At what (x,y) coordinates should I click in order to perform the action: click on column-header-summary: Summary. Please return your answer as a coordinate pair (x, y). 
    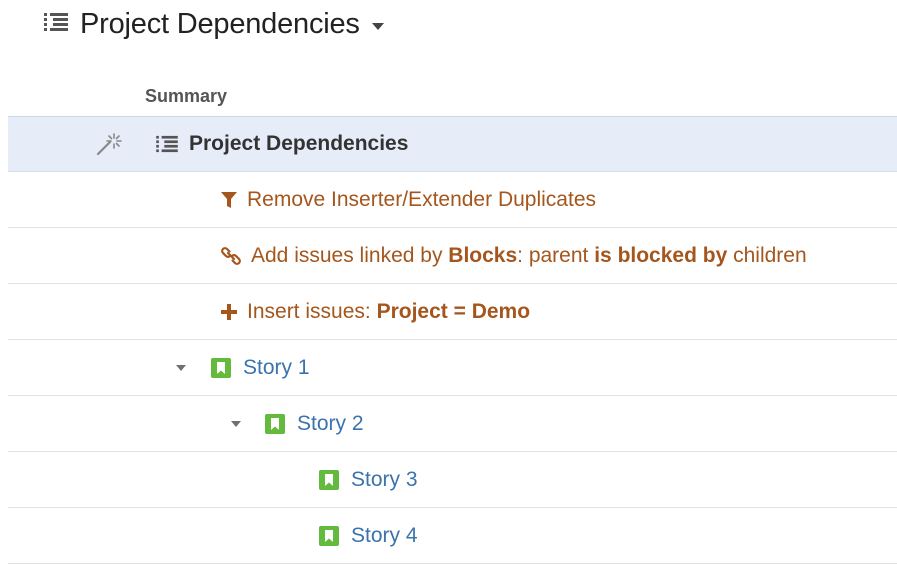
    Looking at the image, I should click on (186, 96).